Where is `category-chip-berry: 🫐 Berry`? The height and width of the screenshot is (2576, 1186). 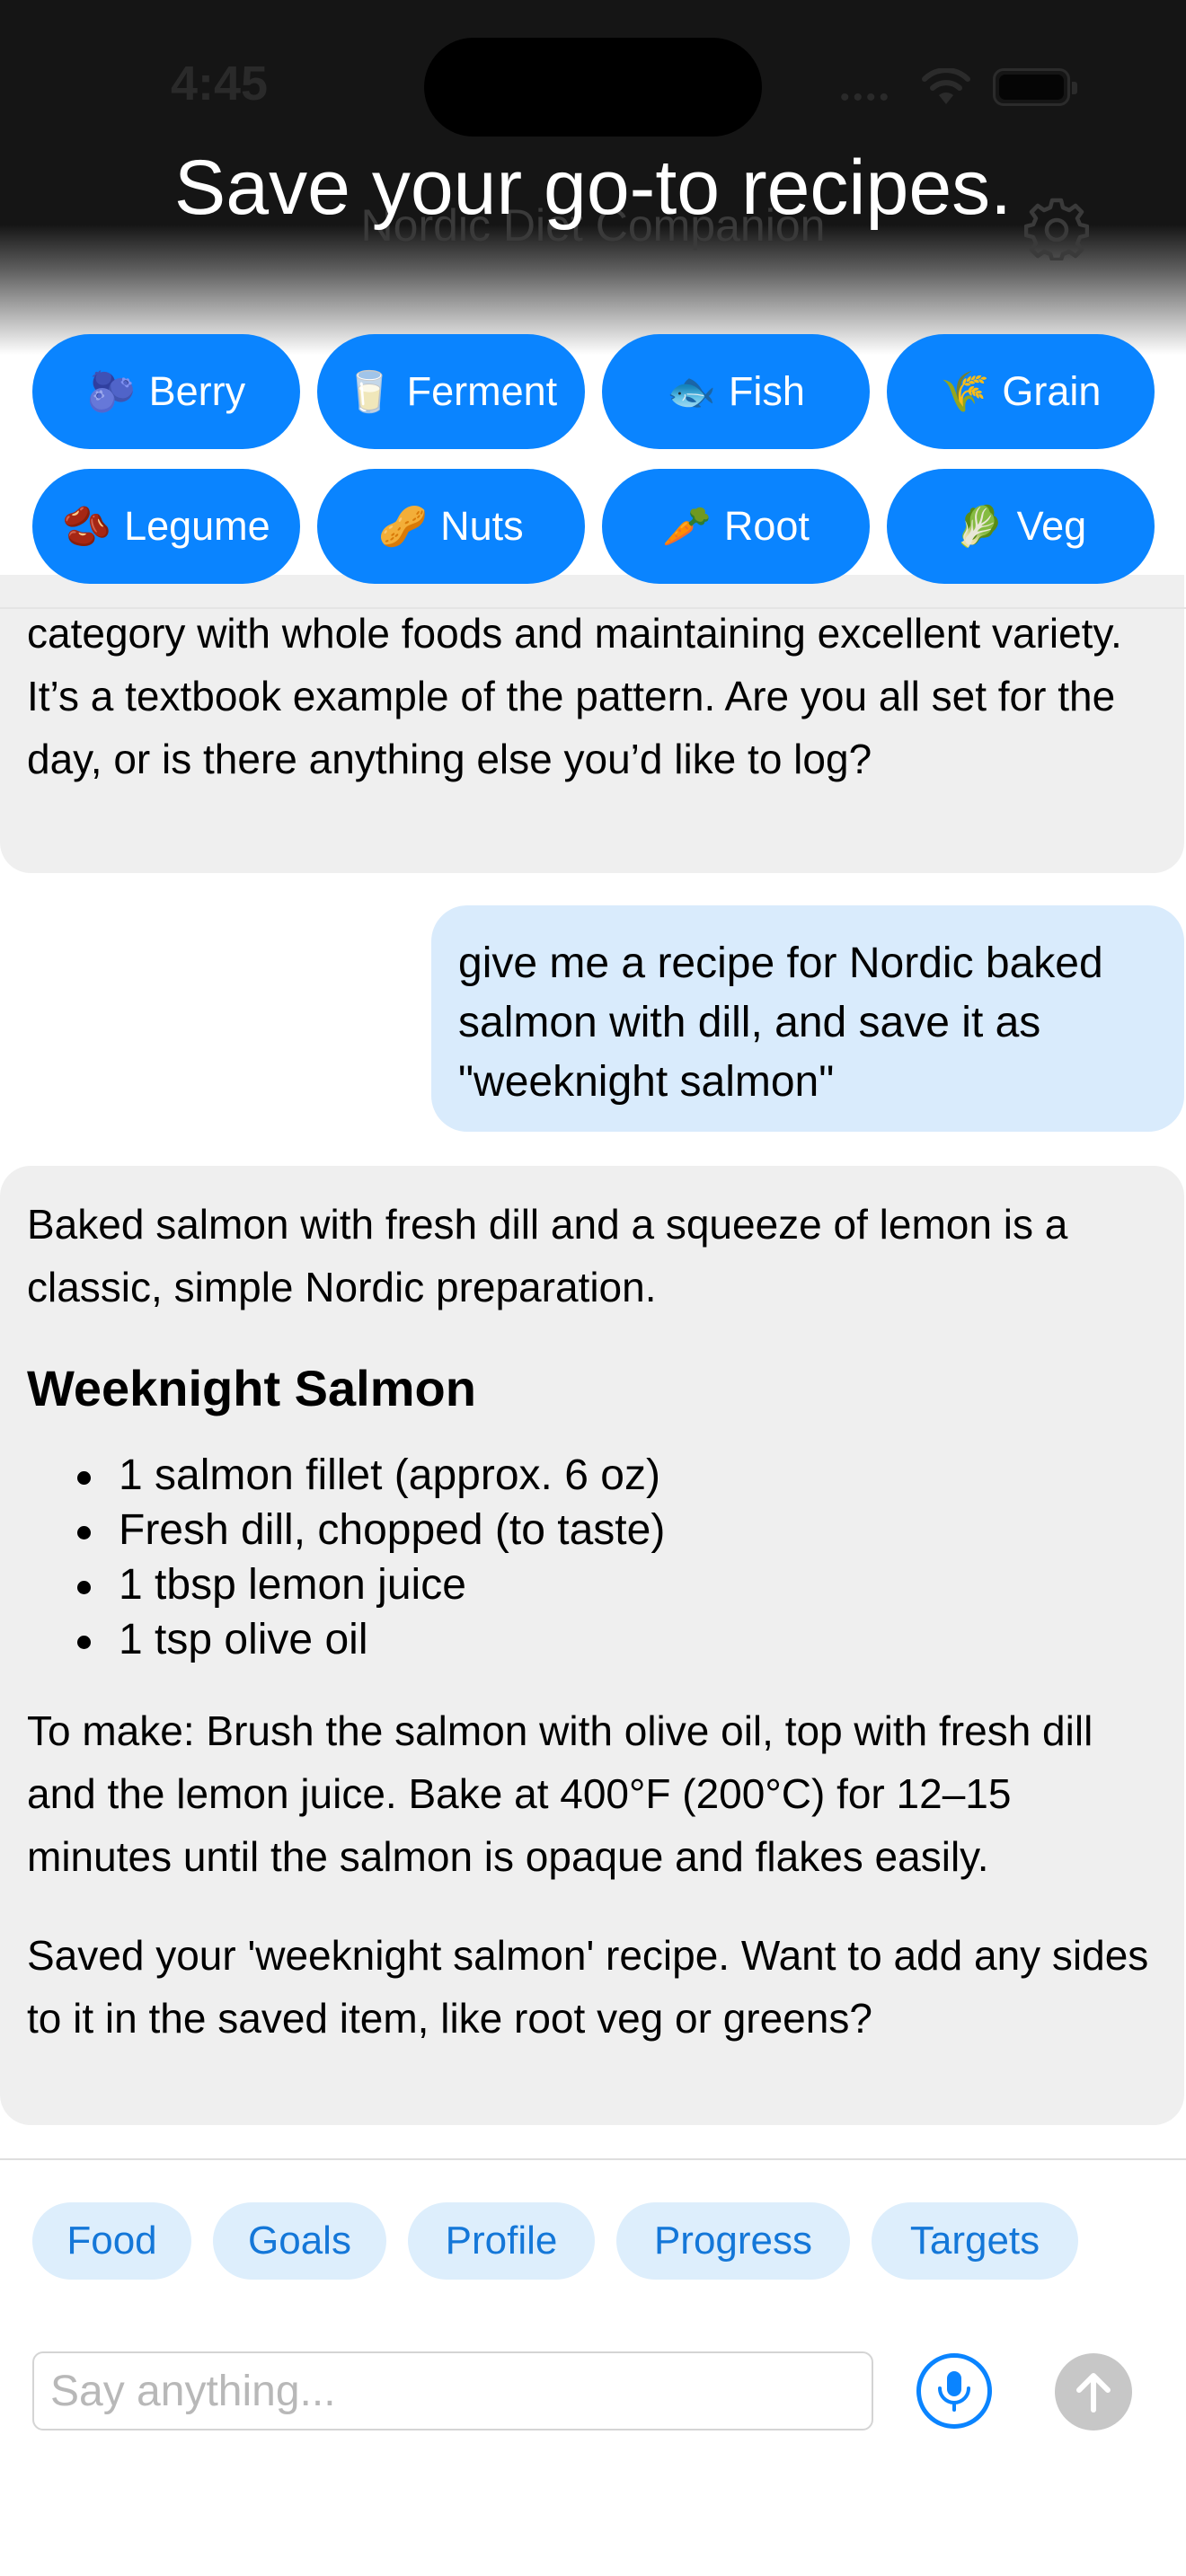
category-chip-berry: 🫐 Berry is located at coordinates (166, 391).